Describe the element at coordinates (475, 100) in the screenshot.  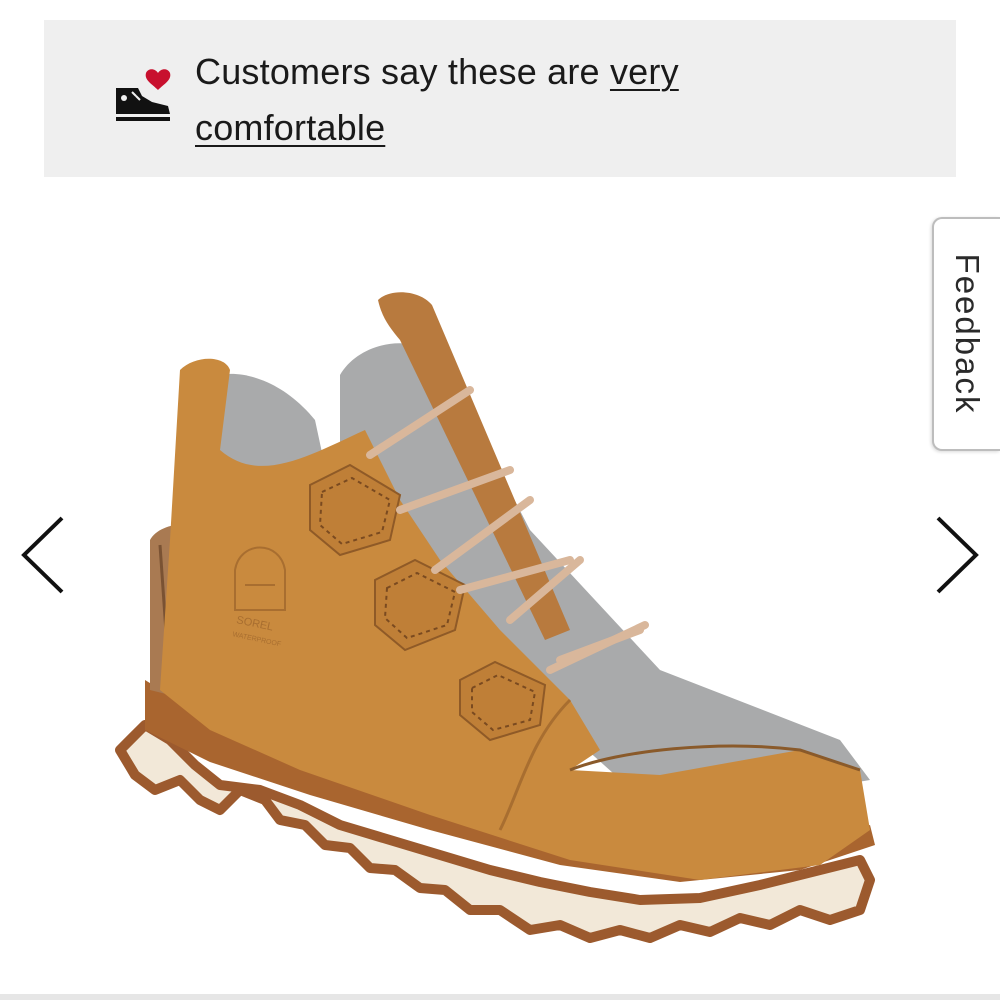
I see `comfort-message: Customers say these are very comfortable` at that location.